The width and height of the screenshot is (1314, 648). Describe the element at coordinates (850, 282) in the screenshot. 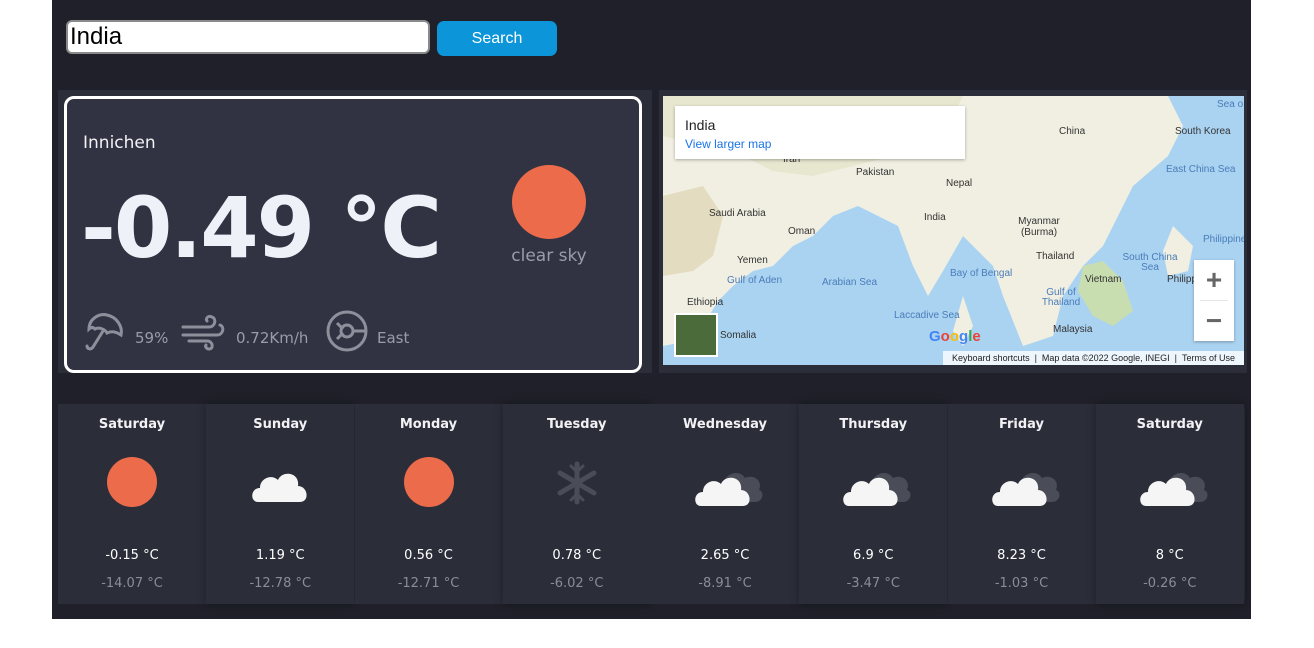

I see `sea-label-arabian: Arabian Sea` at that location.